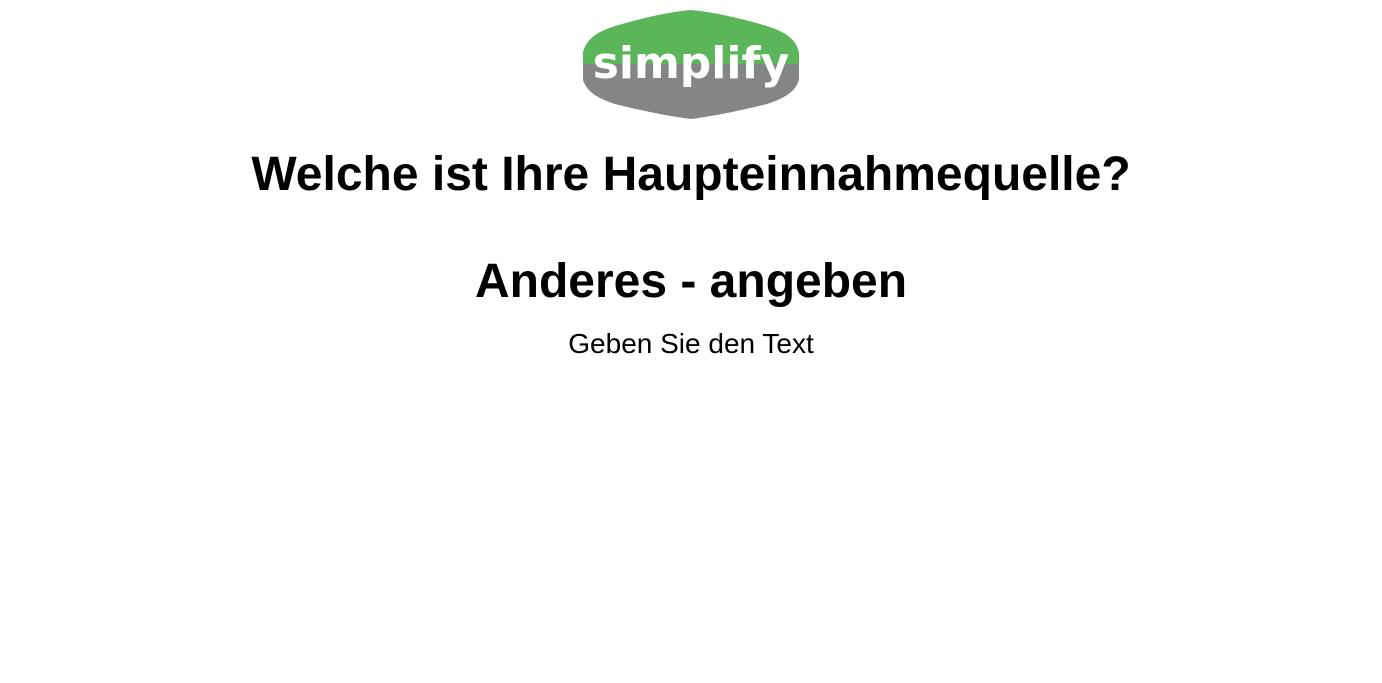  Describe the element at coordinates (691, 174) in the screenshot. I see `question-title: Welche ist Ihre Haupteinnahmequelle?` at that location.